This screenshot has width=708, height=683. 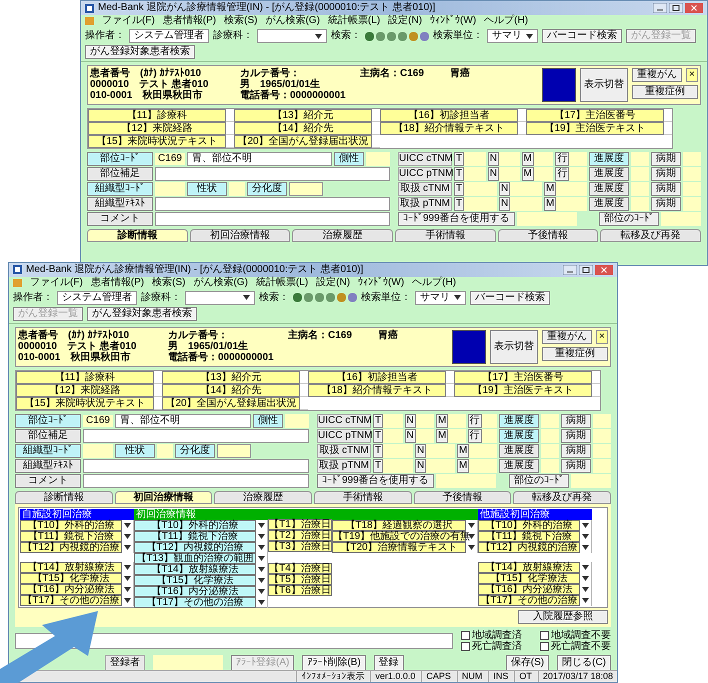 I want to click on form-button: 組織型ﾃｷｽﾄ, so click(x=48, y=465).